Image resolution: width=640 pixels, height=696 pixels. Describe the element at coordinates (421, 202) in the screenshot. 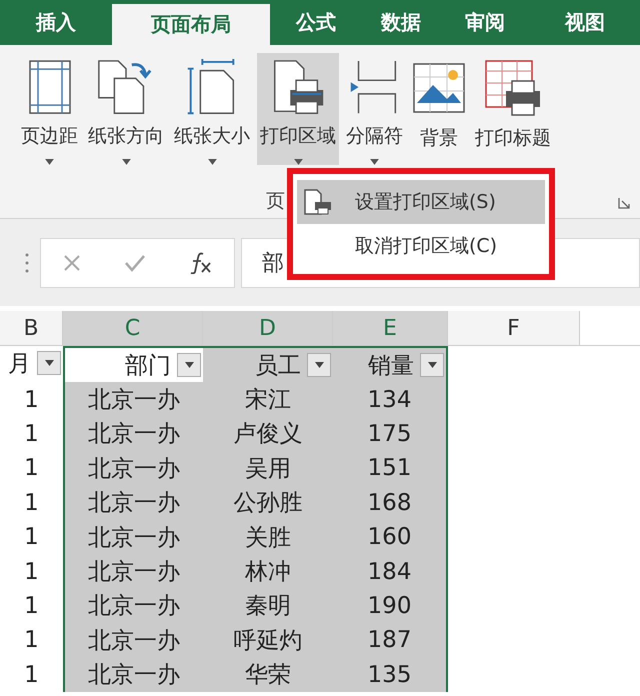

I see `menu-item: 设置打印区域(S)` at that location.